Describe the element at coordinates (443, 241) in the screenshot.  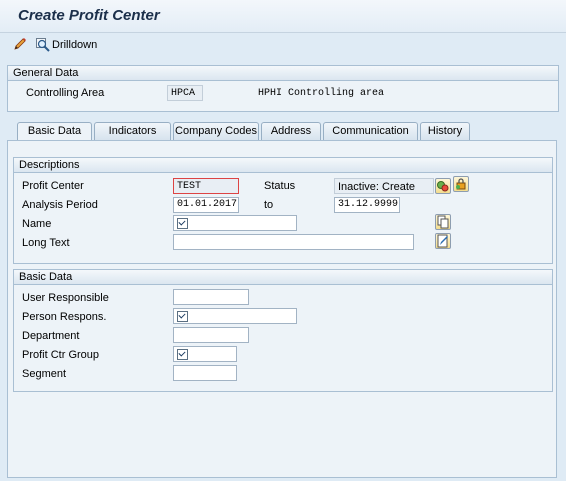
I see `edit-text-icon` at that location.